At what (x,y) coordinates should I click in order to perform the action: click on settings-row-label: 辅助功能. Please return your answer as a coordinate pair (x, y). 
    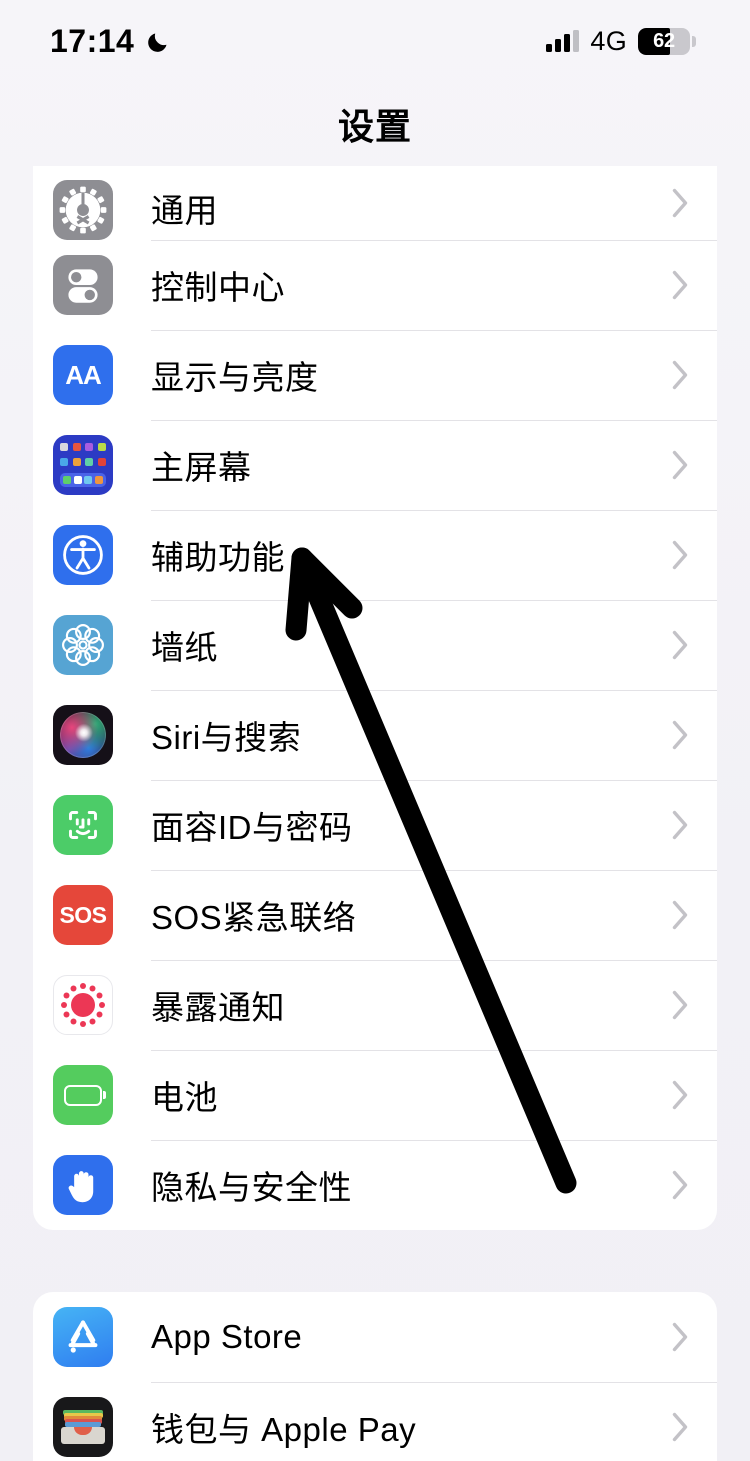
    Looking at the image, I should click on (218, 557).